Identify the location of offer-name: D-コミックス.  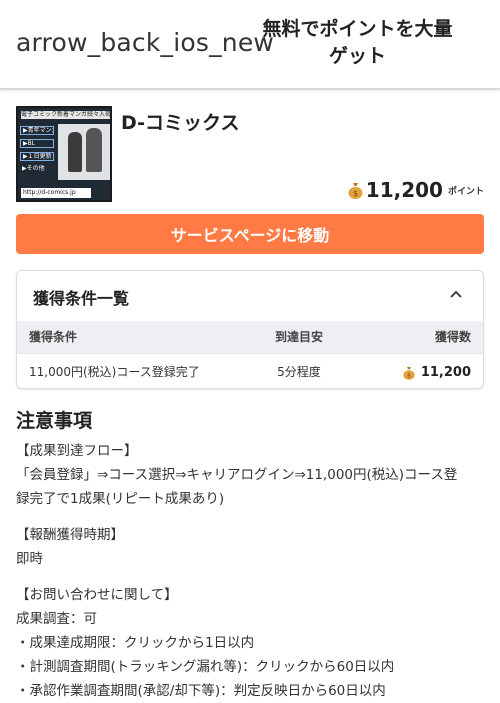
(180, 123).